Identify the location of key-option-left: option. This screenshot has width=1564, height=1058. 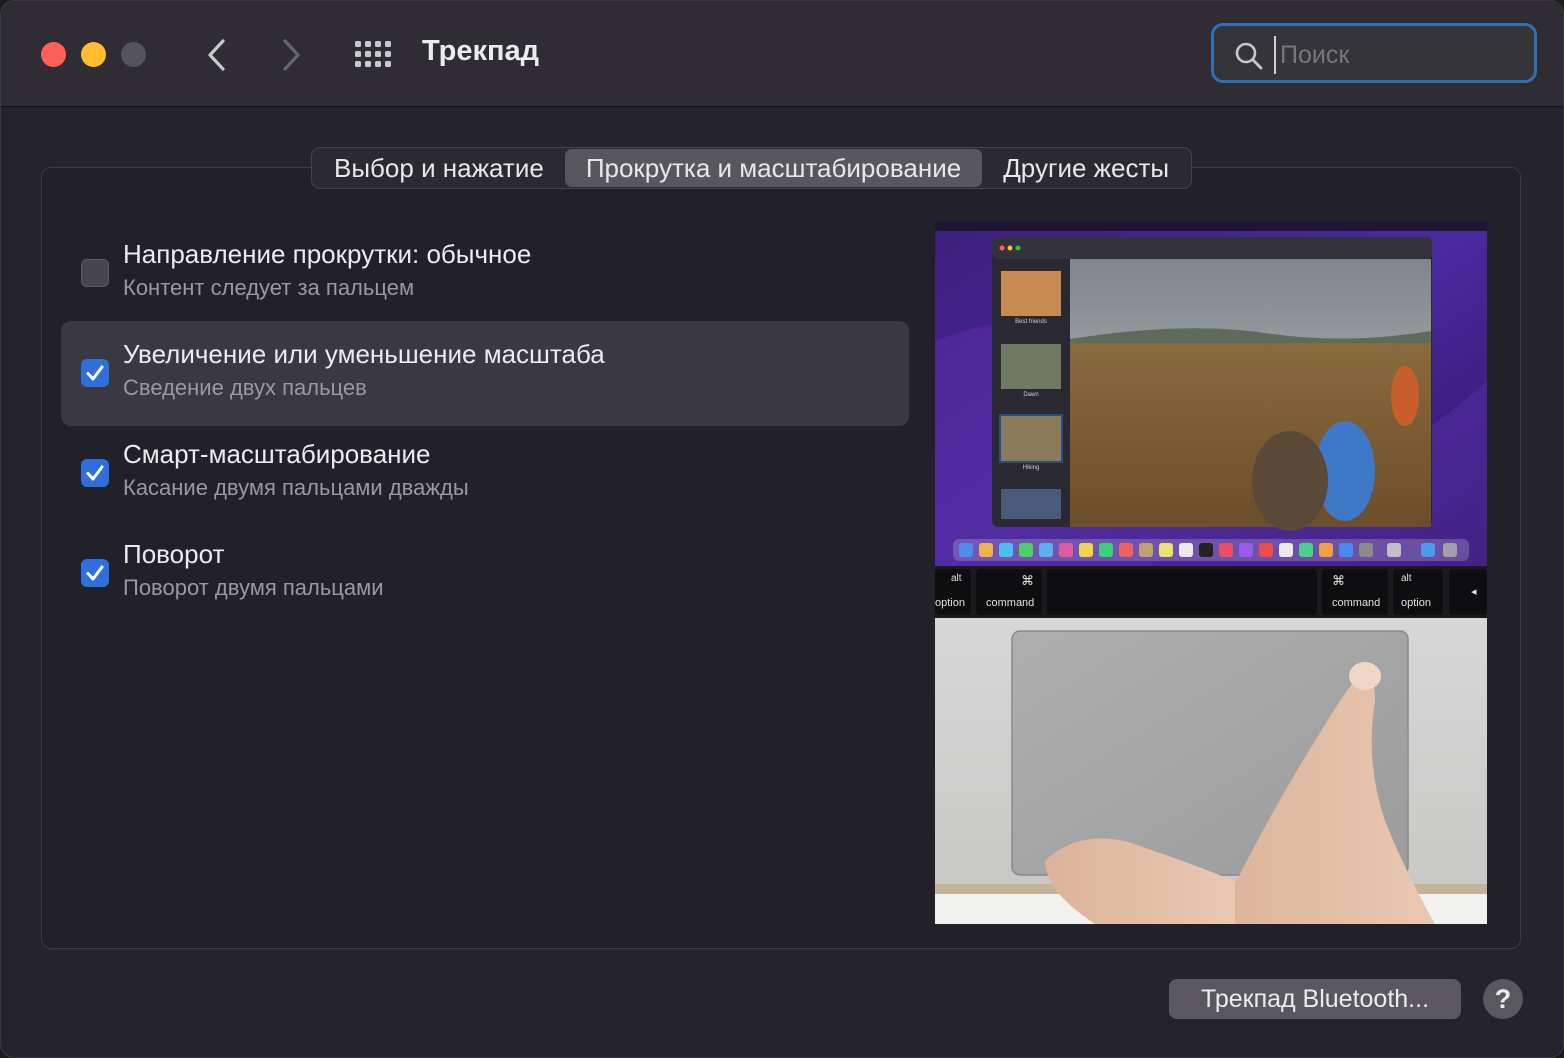
(950, 603).